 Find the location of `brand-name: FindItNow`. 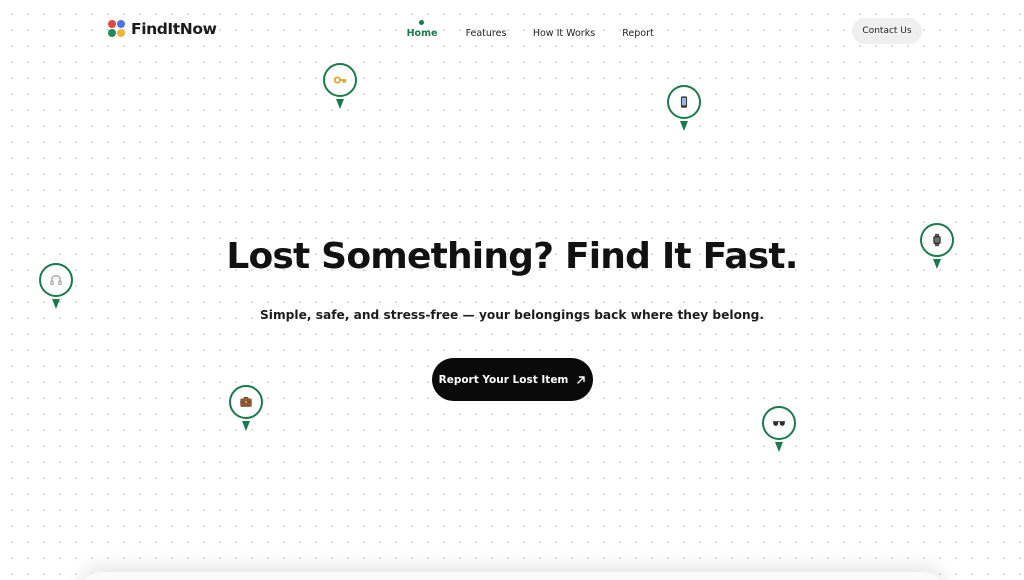

brand-name: FindItNow is located at coordinates (174, 29).